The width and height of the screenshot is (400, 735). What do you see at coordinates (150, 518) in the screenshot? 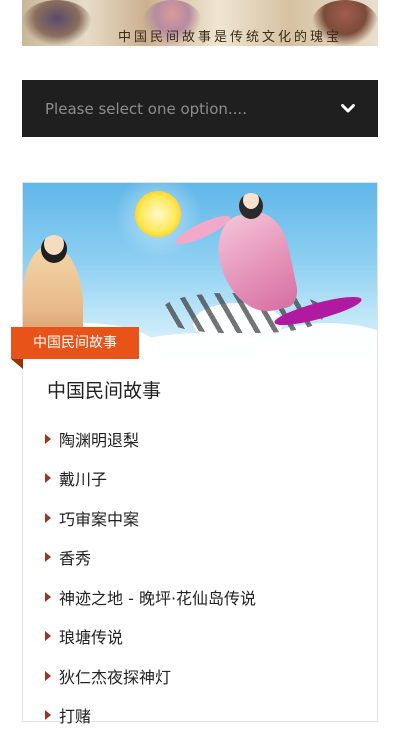
I see `list-item: 巧审案中案` at bounding box center [150, 518].